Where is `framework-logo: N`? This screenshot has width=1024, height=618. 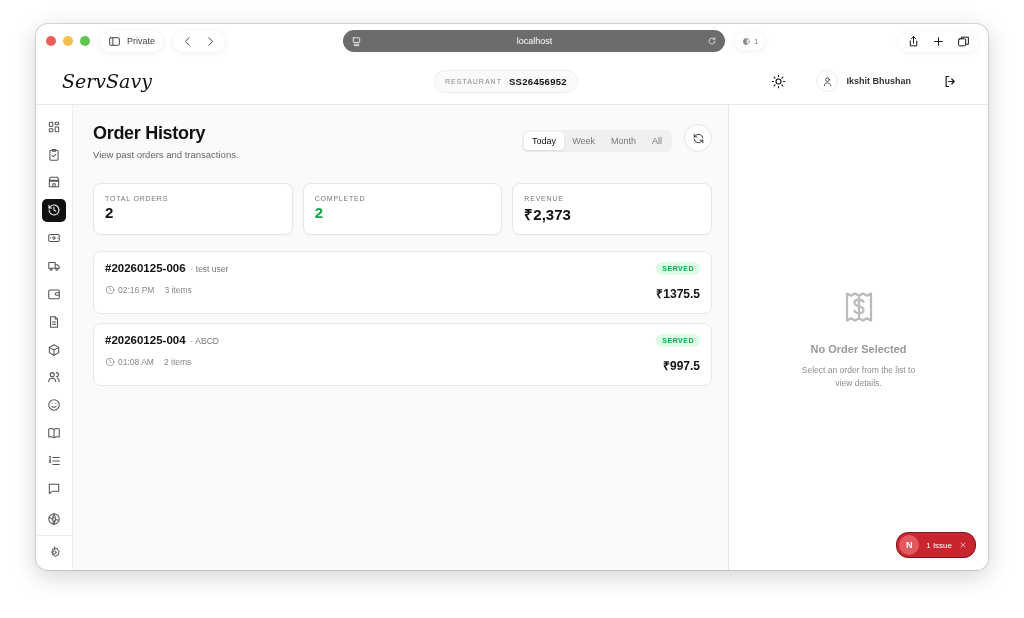 framework-logo: N is located at coordinates (909, 545).